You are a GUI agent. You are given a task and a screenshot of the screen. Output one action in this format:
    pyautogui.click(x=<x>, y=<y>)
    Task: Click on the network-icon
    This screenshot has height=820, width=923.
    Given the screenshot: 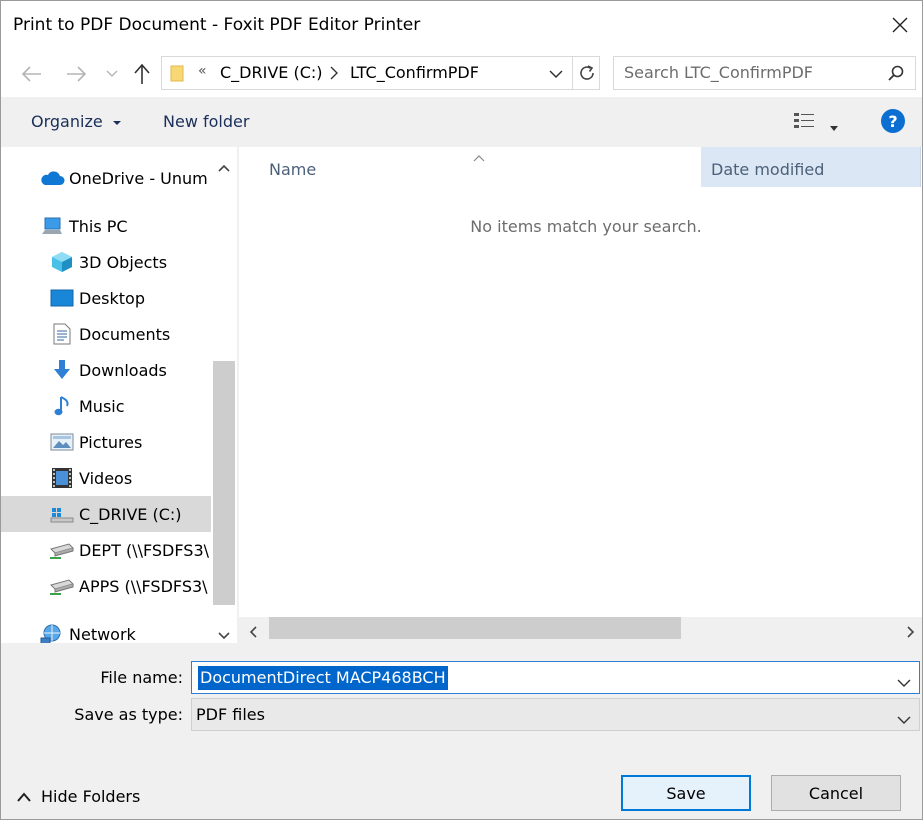 What is the action you would take?
    pyautogui.click(x=52, y=633)
    